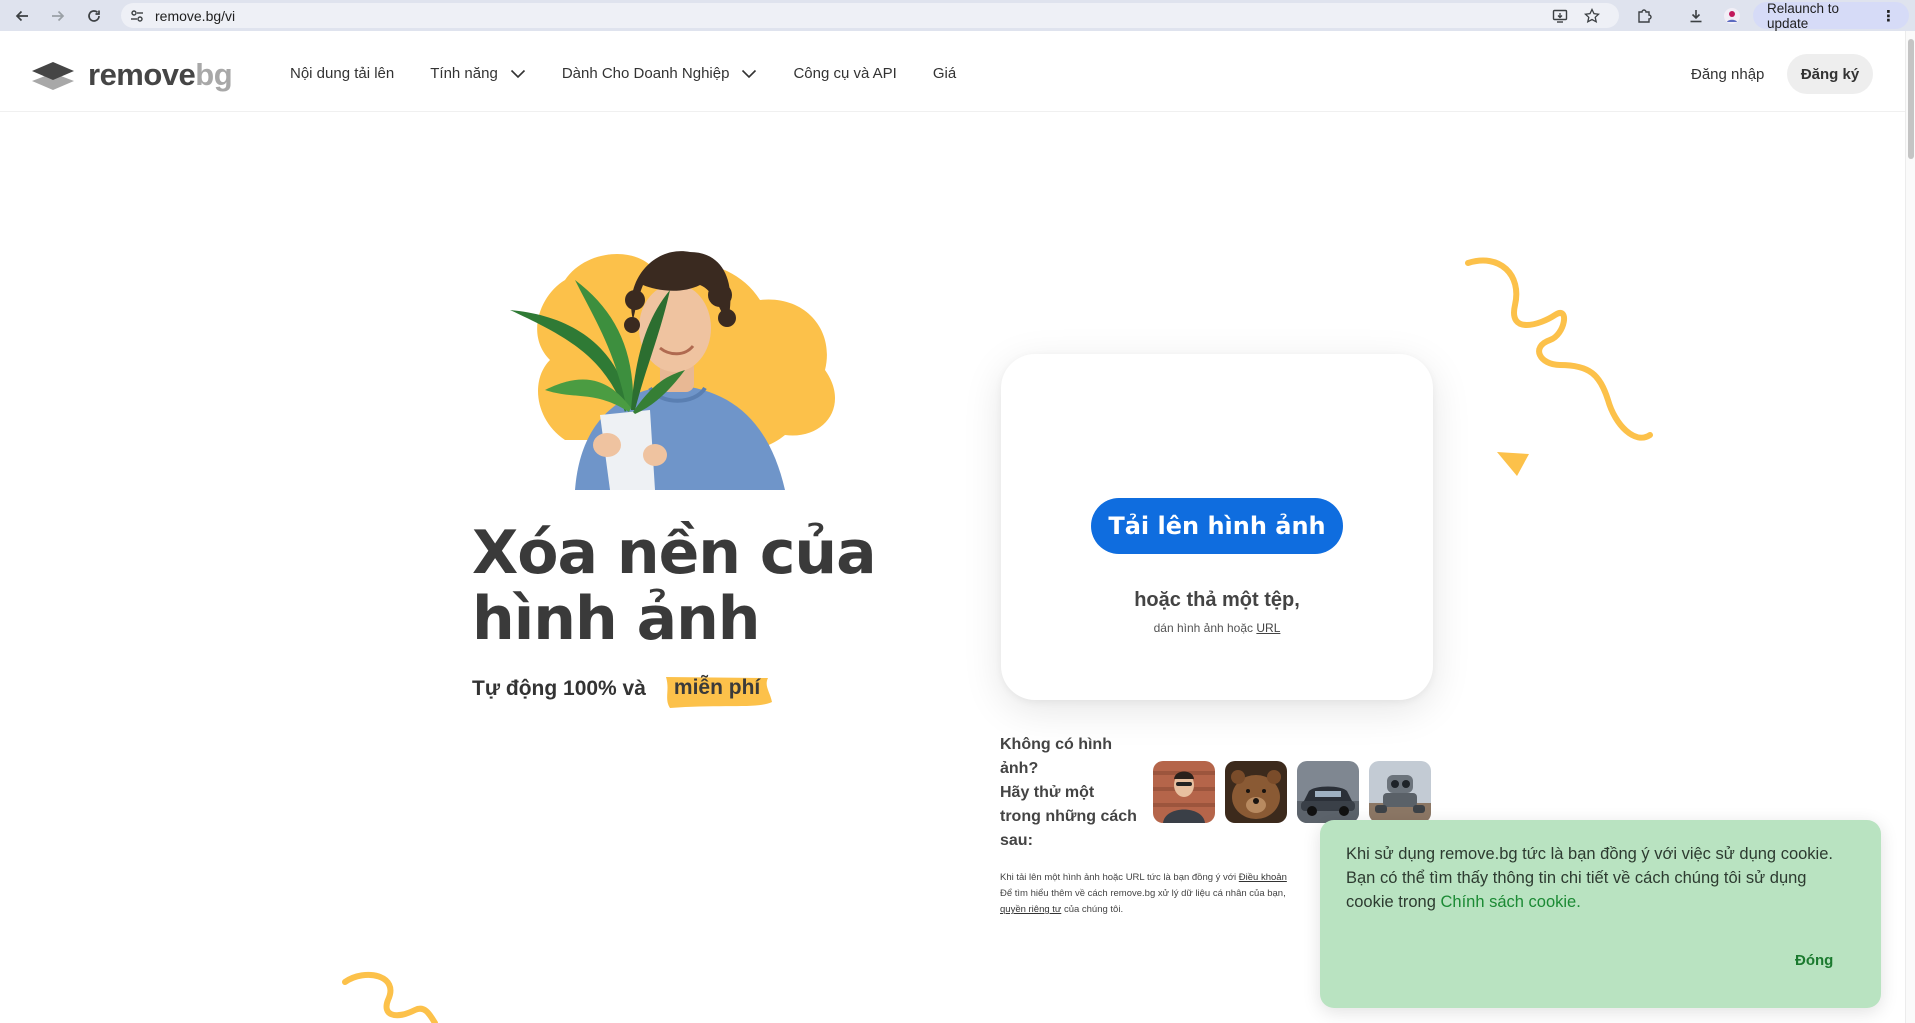 The image size is (1915, 1023). What do you see at coordinates (559, 688) in the screenshot?
I see `hero-subtitle-text: Tự động 100% và` at bounding box center [559, 688].